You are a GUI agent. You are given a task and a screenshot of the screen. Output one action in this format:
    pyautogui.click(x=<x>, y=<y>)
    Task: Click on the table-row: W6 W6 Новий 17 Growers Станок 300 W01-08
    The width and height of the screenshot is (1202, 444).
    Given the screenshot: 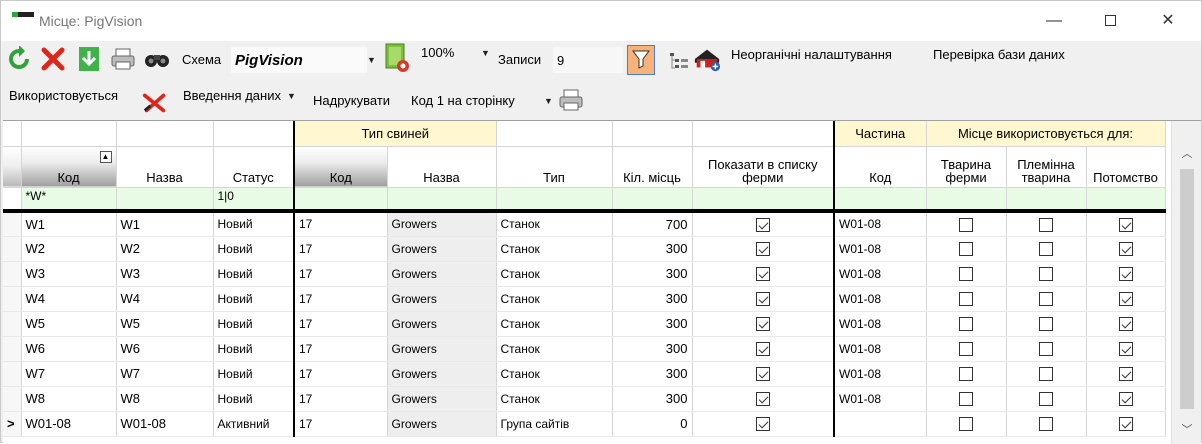 What is the action you would take?
    pyautogui.click(x=584, y=349)
    